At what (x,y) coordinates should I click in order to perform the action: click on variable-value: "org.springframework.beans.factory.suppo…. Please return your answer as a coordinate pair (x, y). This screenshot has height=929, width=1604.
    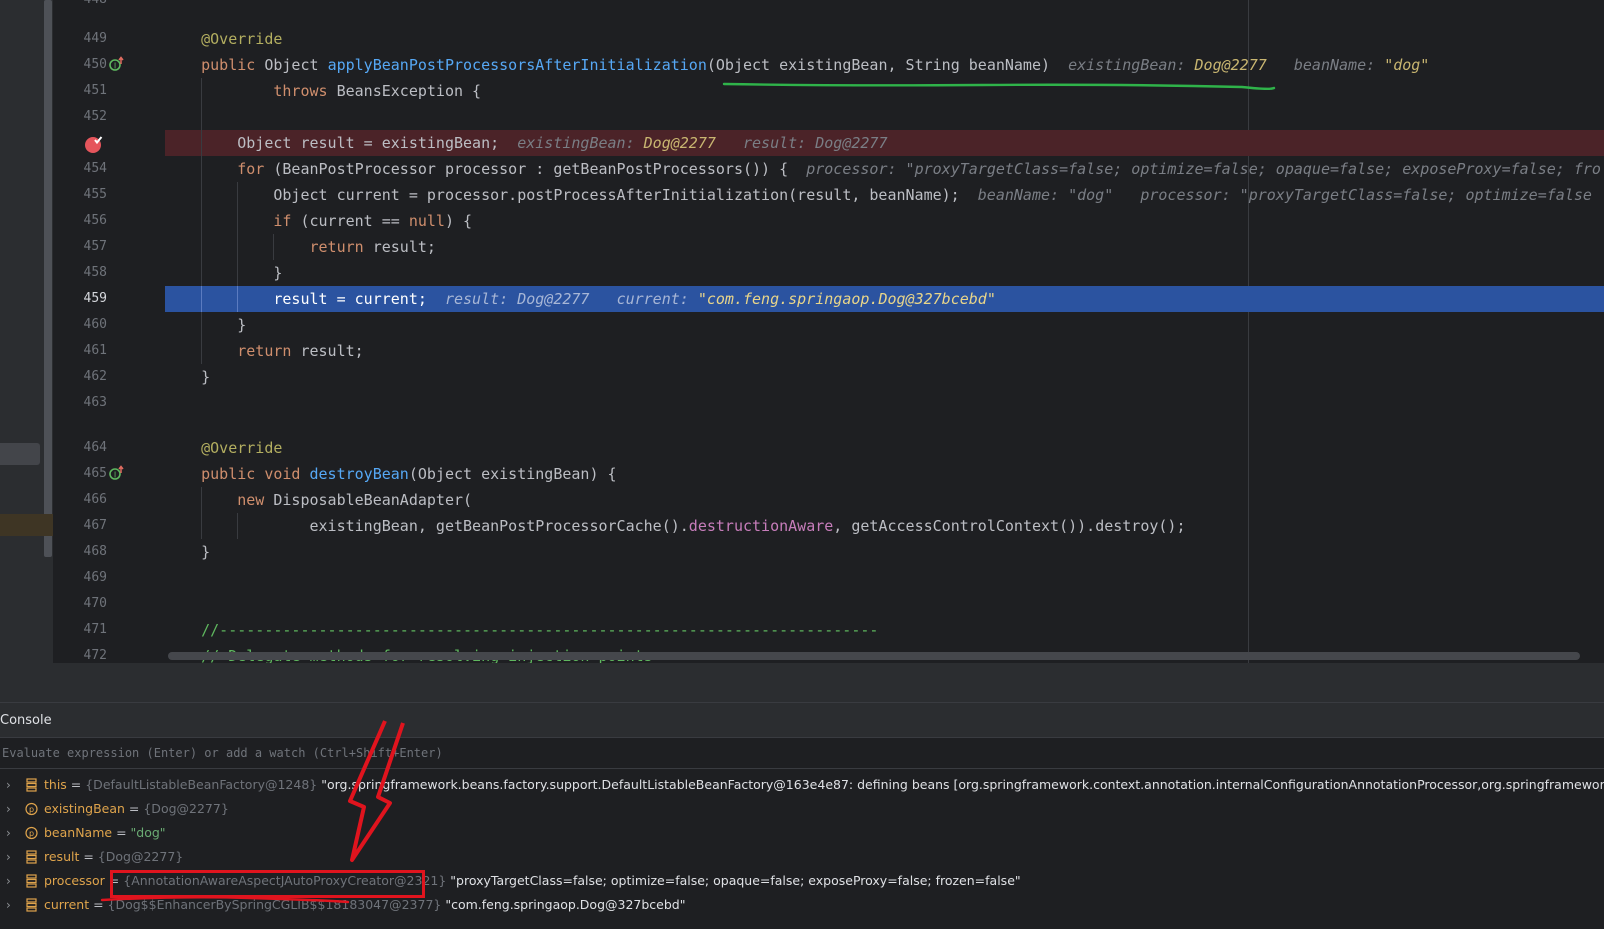
    Looking at the image, I should click on (962, 784).